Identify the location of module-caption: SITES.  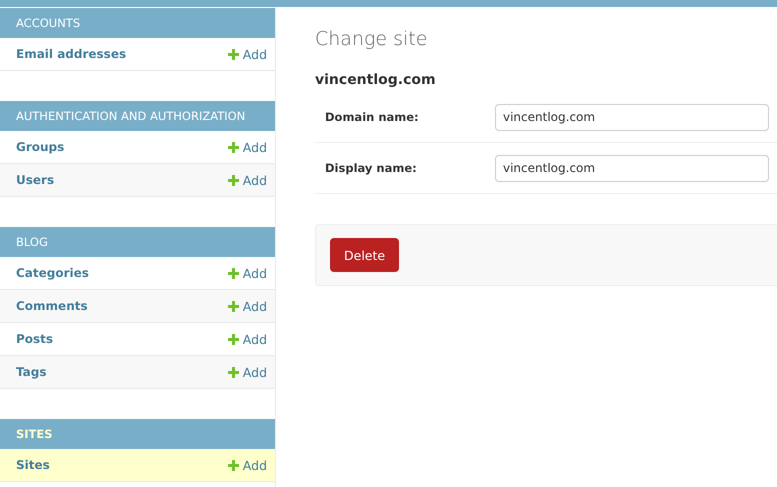
(137, 434).